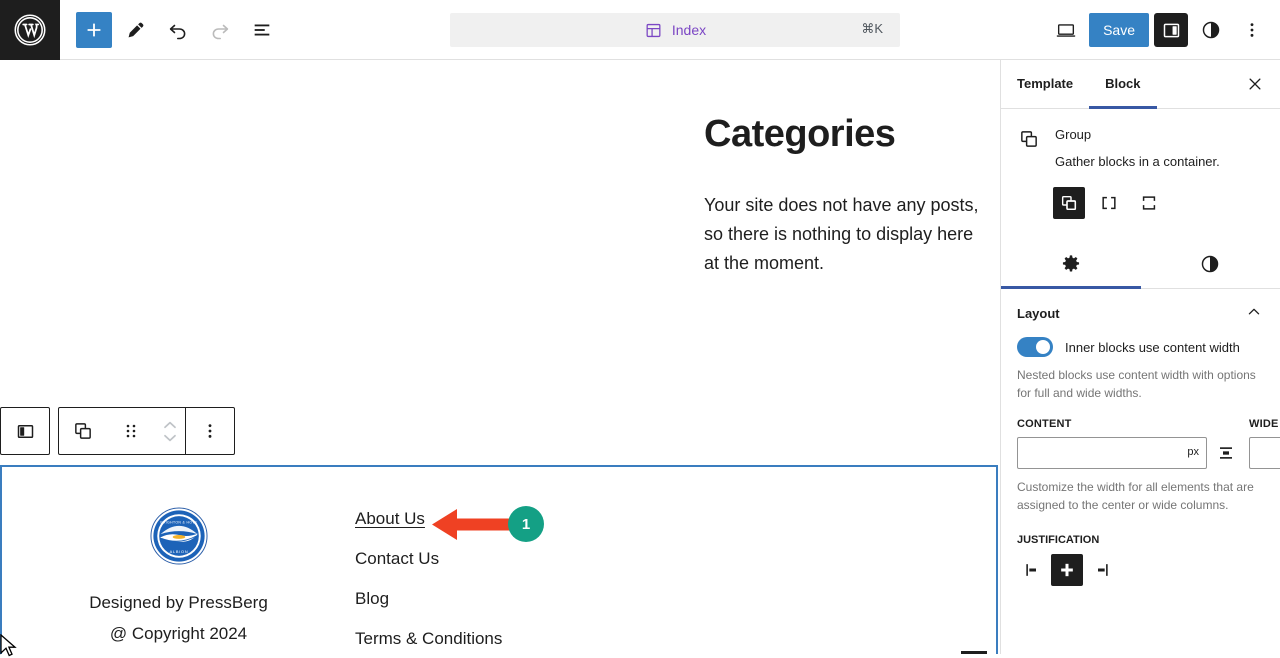 Image resolution: width=1280 pixels, height=658 pixels. Describe the element at coordinates (1112, 453) in the screenshot. I see `content-width-input` at that location.